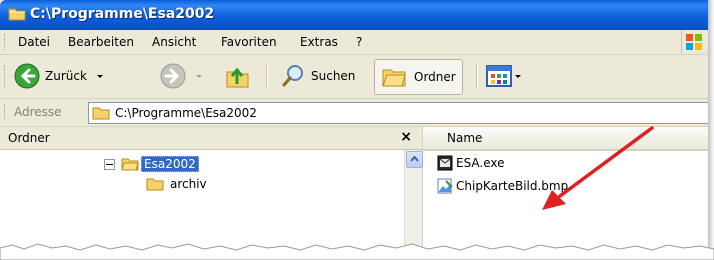 This screenshot has width=714, height=260. What do you see at coordinates (109, 164) in the screenshot?
I see `collapse-icon` at bounding box center [109, 164].